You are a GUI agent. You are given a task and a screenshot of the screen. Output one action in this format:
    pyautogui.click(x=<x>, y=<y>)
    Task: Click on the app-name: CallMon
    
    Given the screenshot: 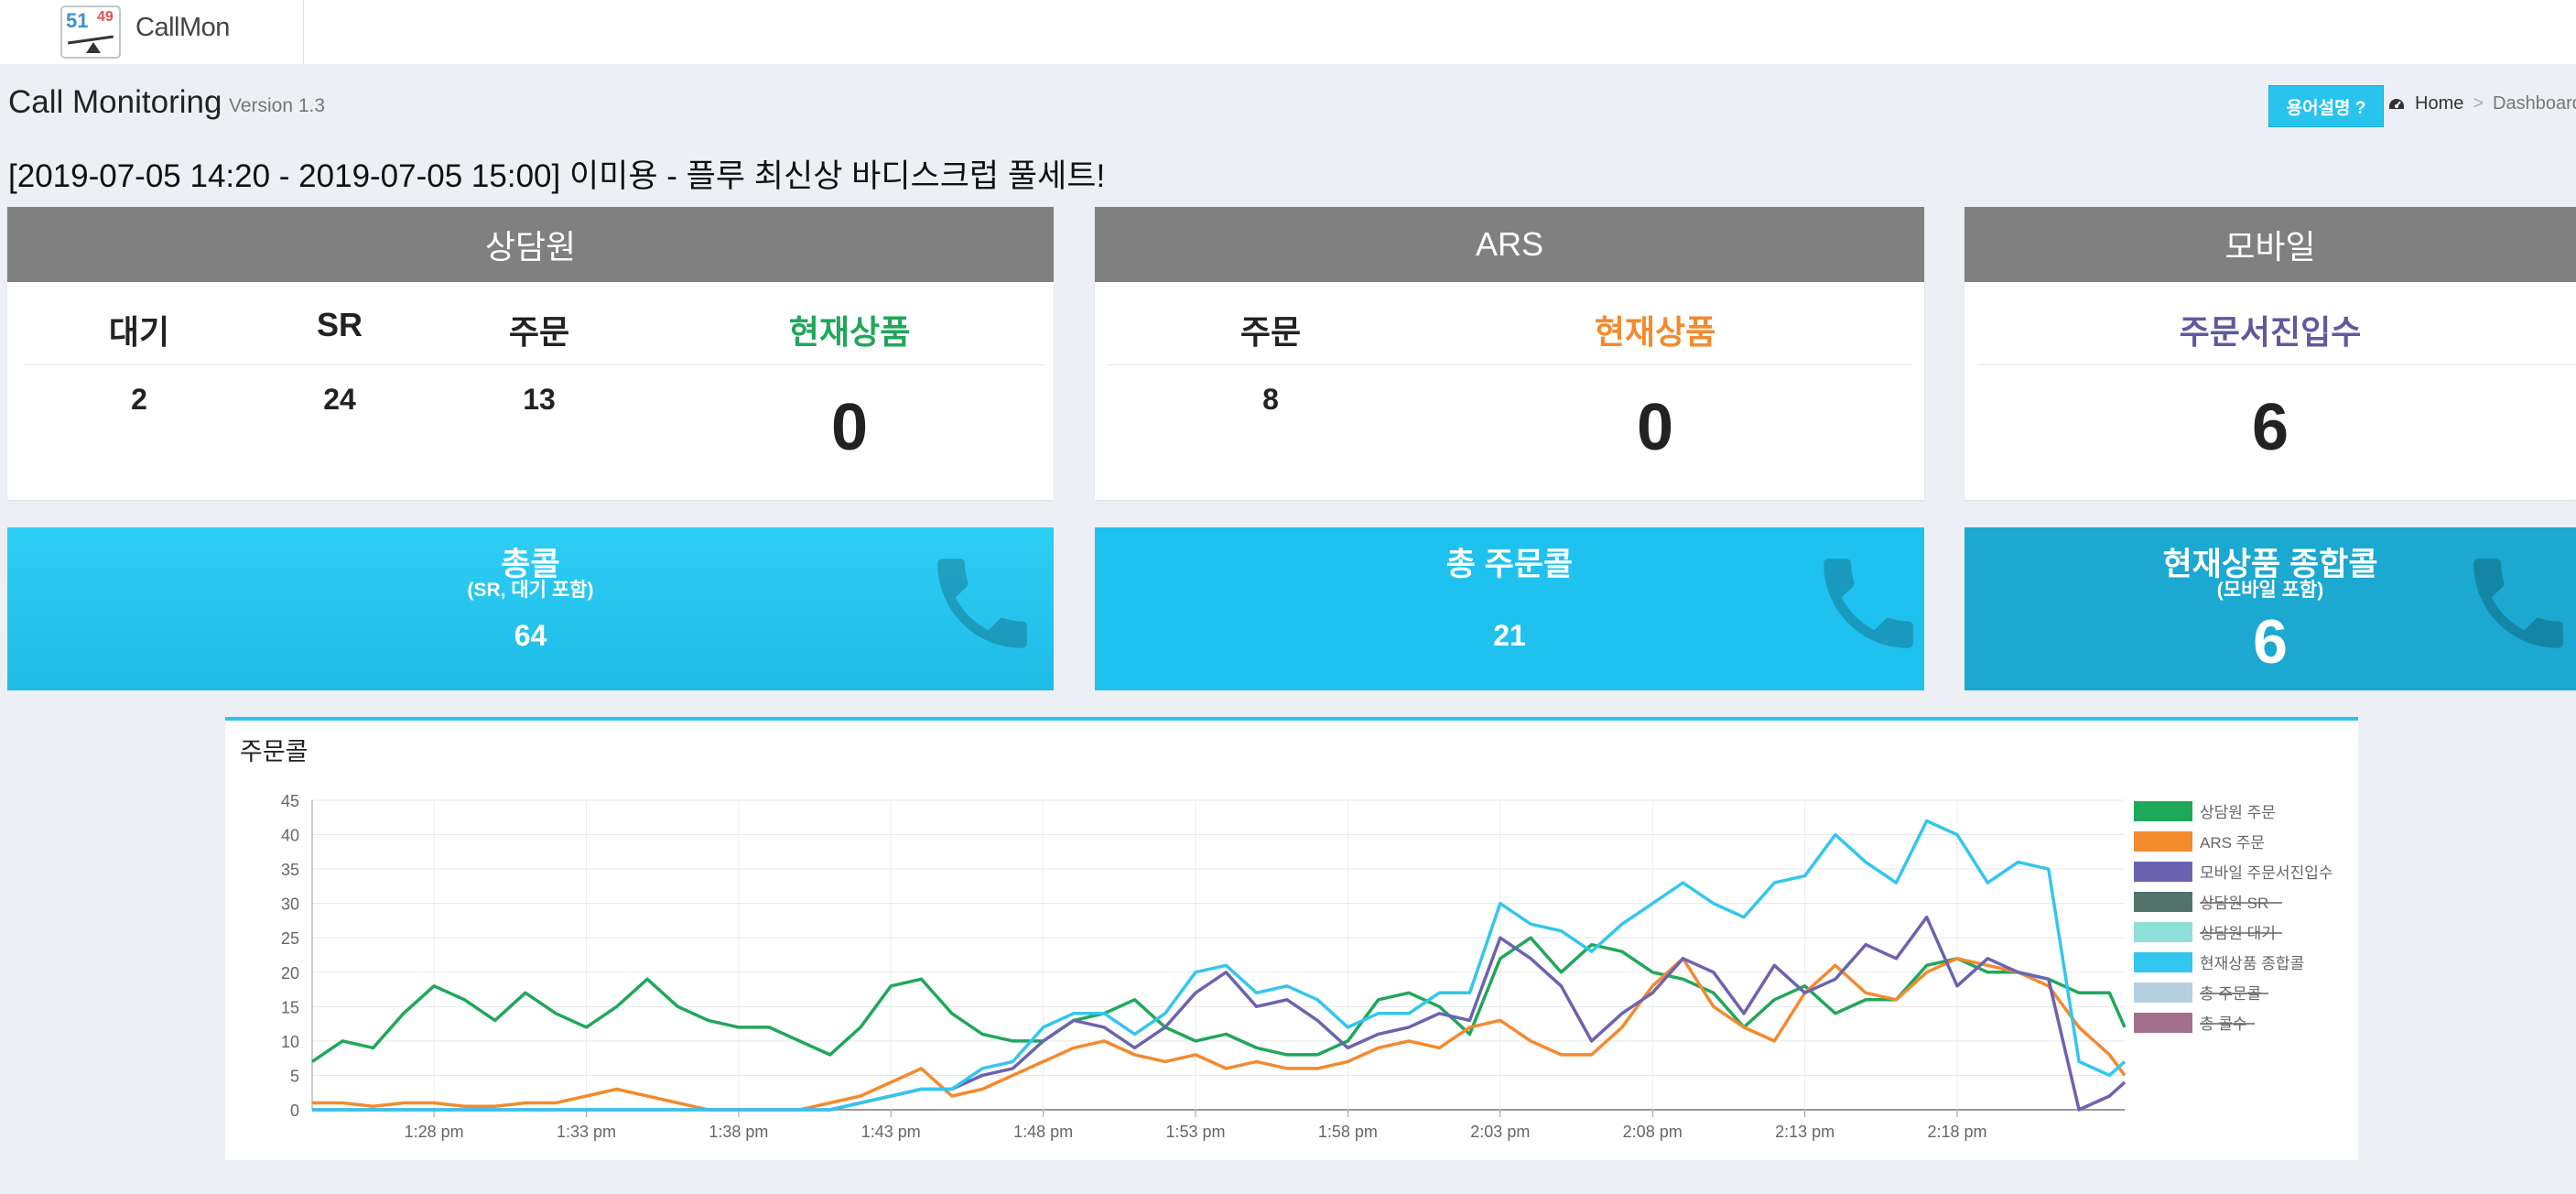 What is the action you would take?
    pyautogui.click(x=183, y=28)
    